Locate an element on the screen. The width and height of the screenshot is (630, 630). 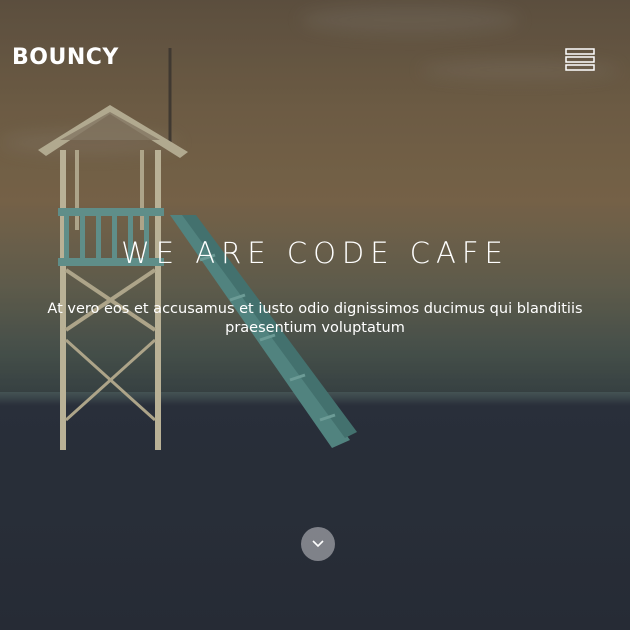
scroll-down-button is located at coordinates (318, 544).